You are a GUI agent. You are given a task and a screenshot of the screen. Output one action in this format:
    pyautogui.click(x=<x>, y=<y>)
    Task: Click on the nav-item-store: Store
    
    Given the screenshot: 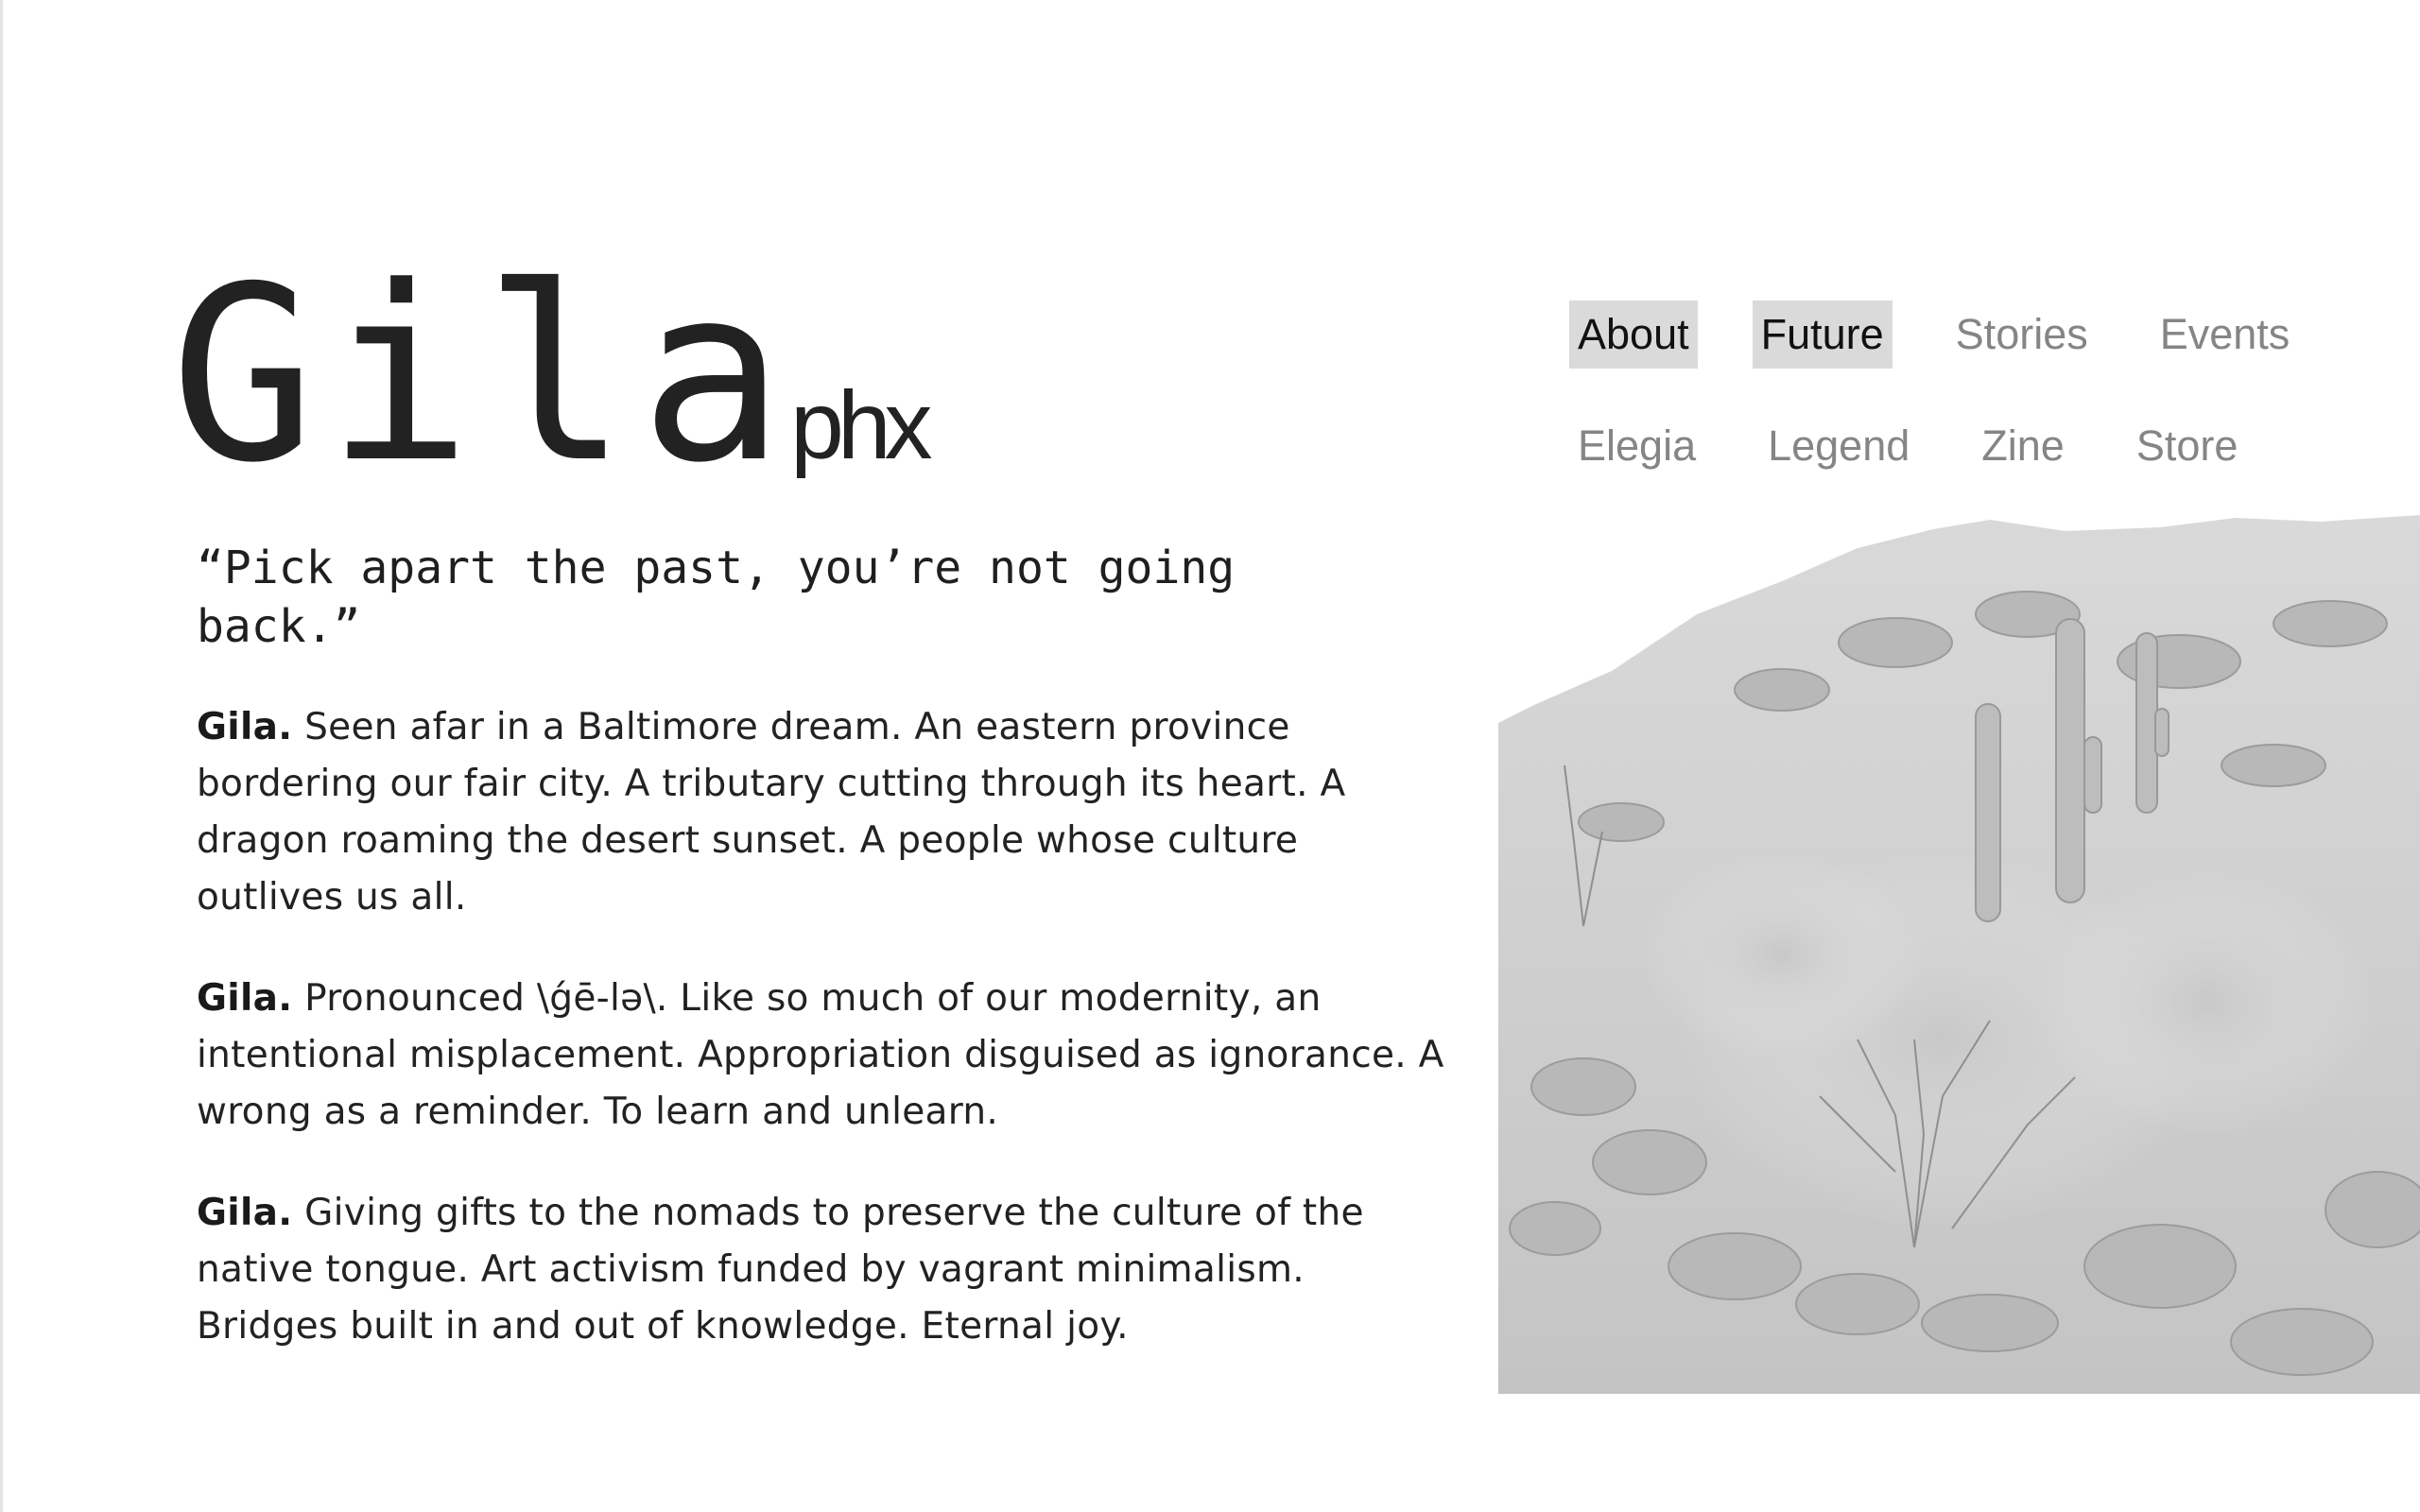 What is the action you would take?
    pyautogui.click(x=2187, y=446)
    